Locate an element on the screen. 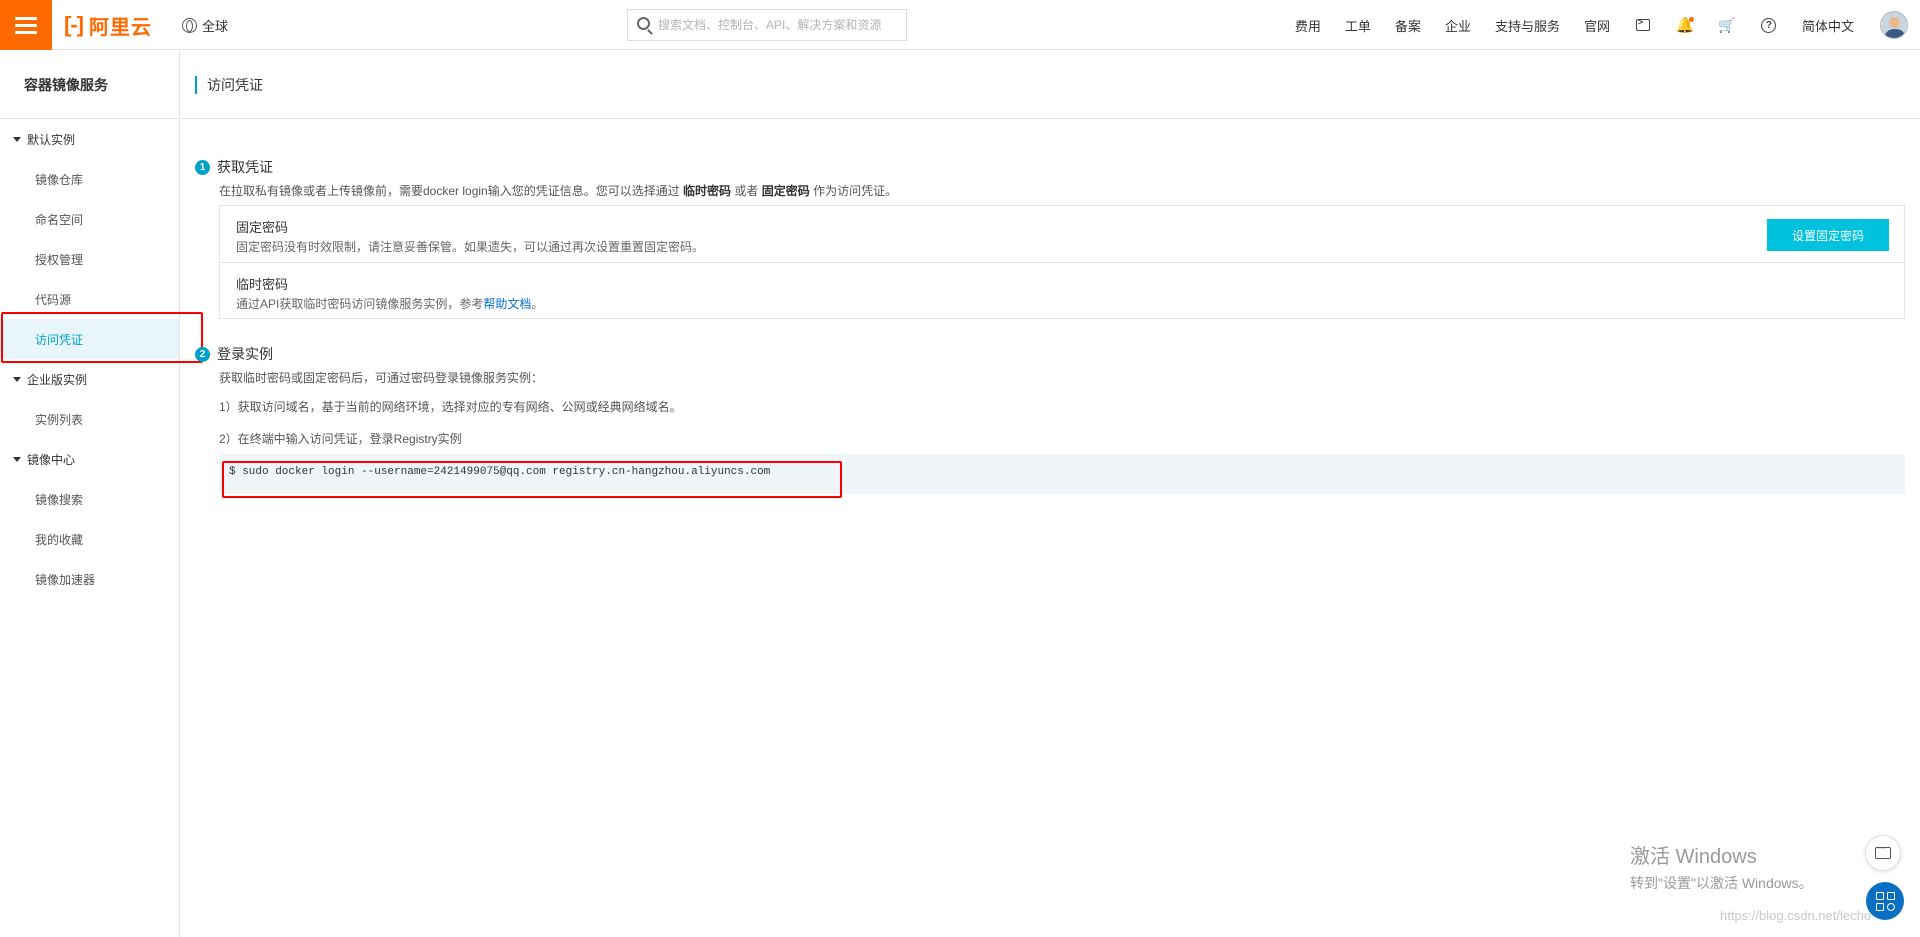  step-title: 登录实例 is located at coordinates (245, 354).